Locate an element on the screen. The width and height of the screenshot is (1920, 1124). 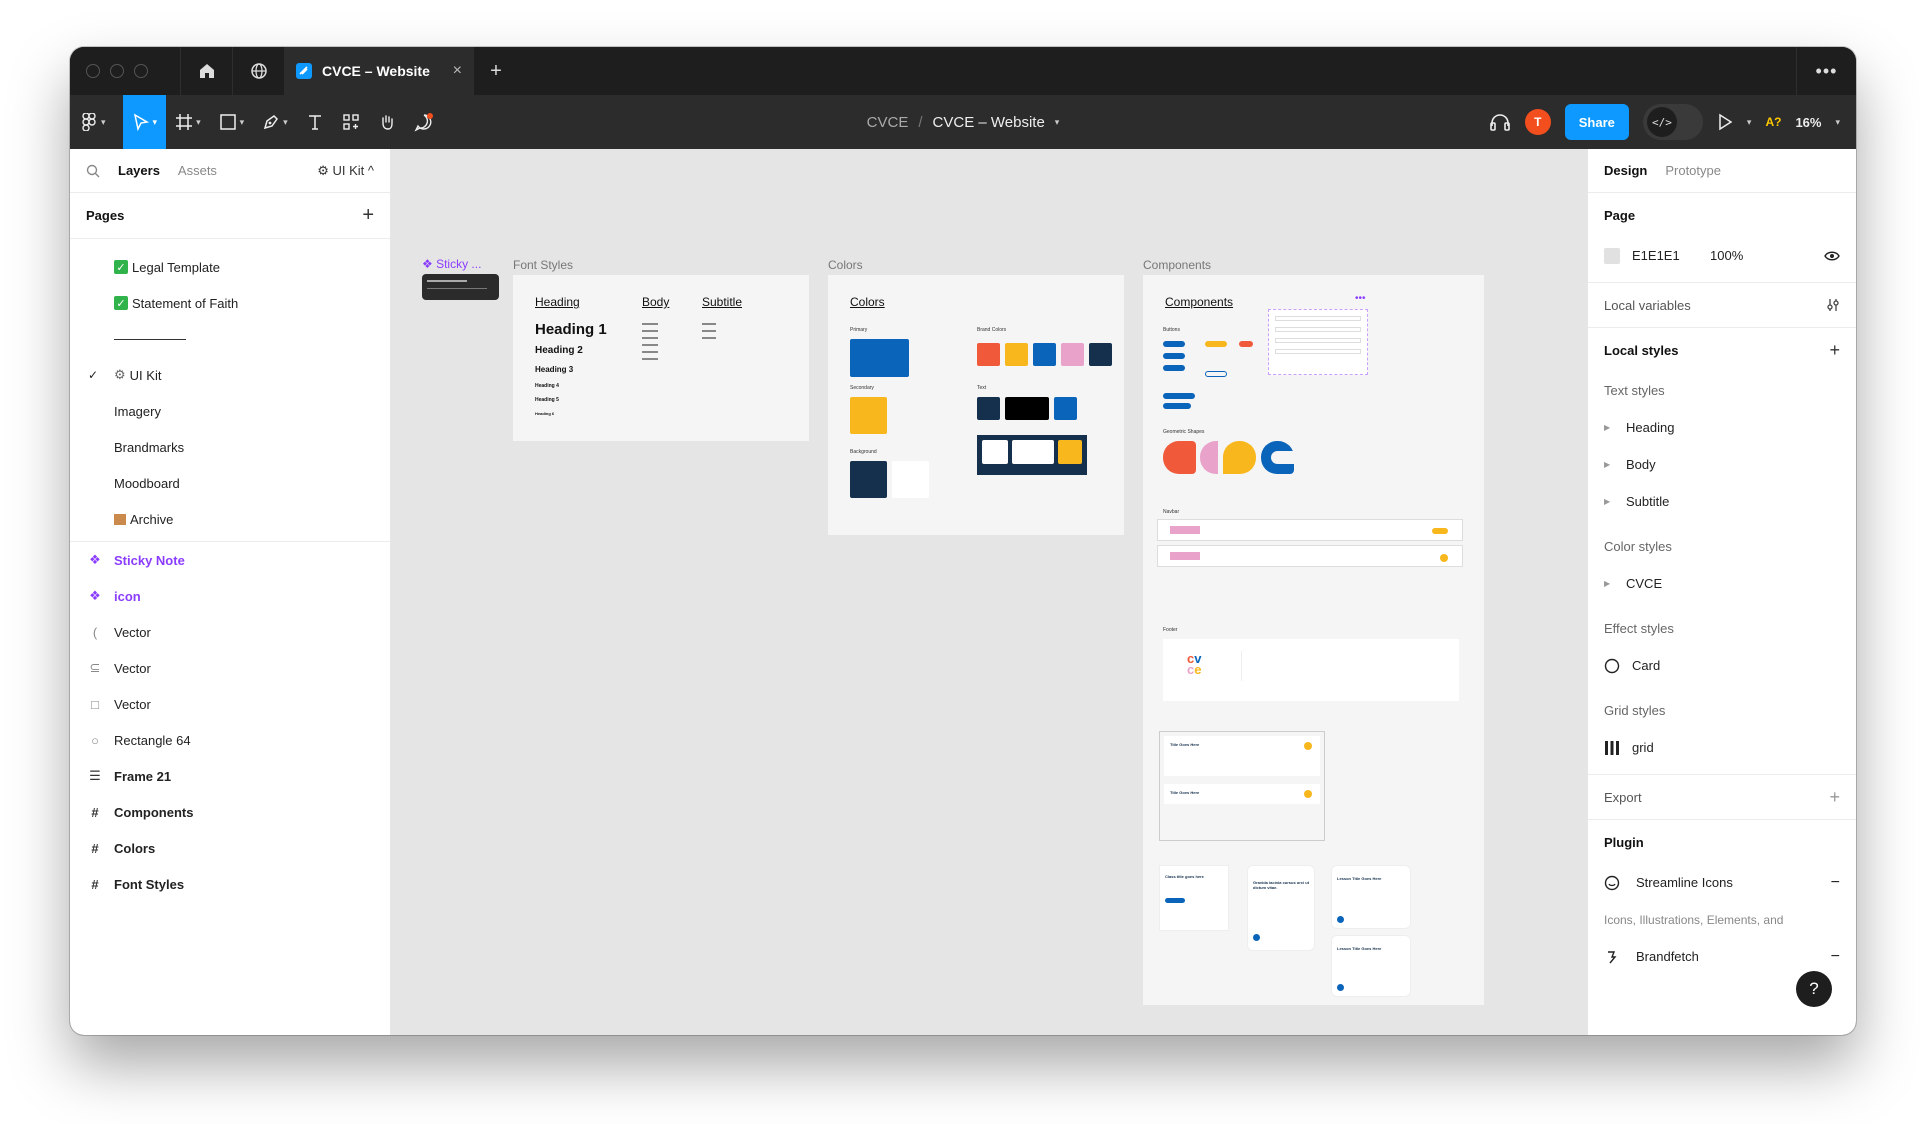
accessibility-badge: A? is located at coordinates (1773, 122).